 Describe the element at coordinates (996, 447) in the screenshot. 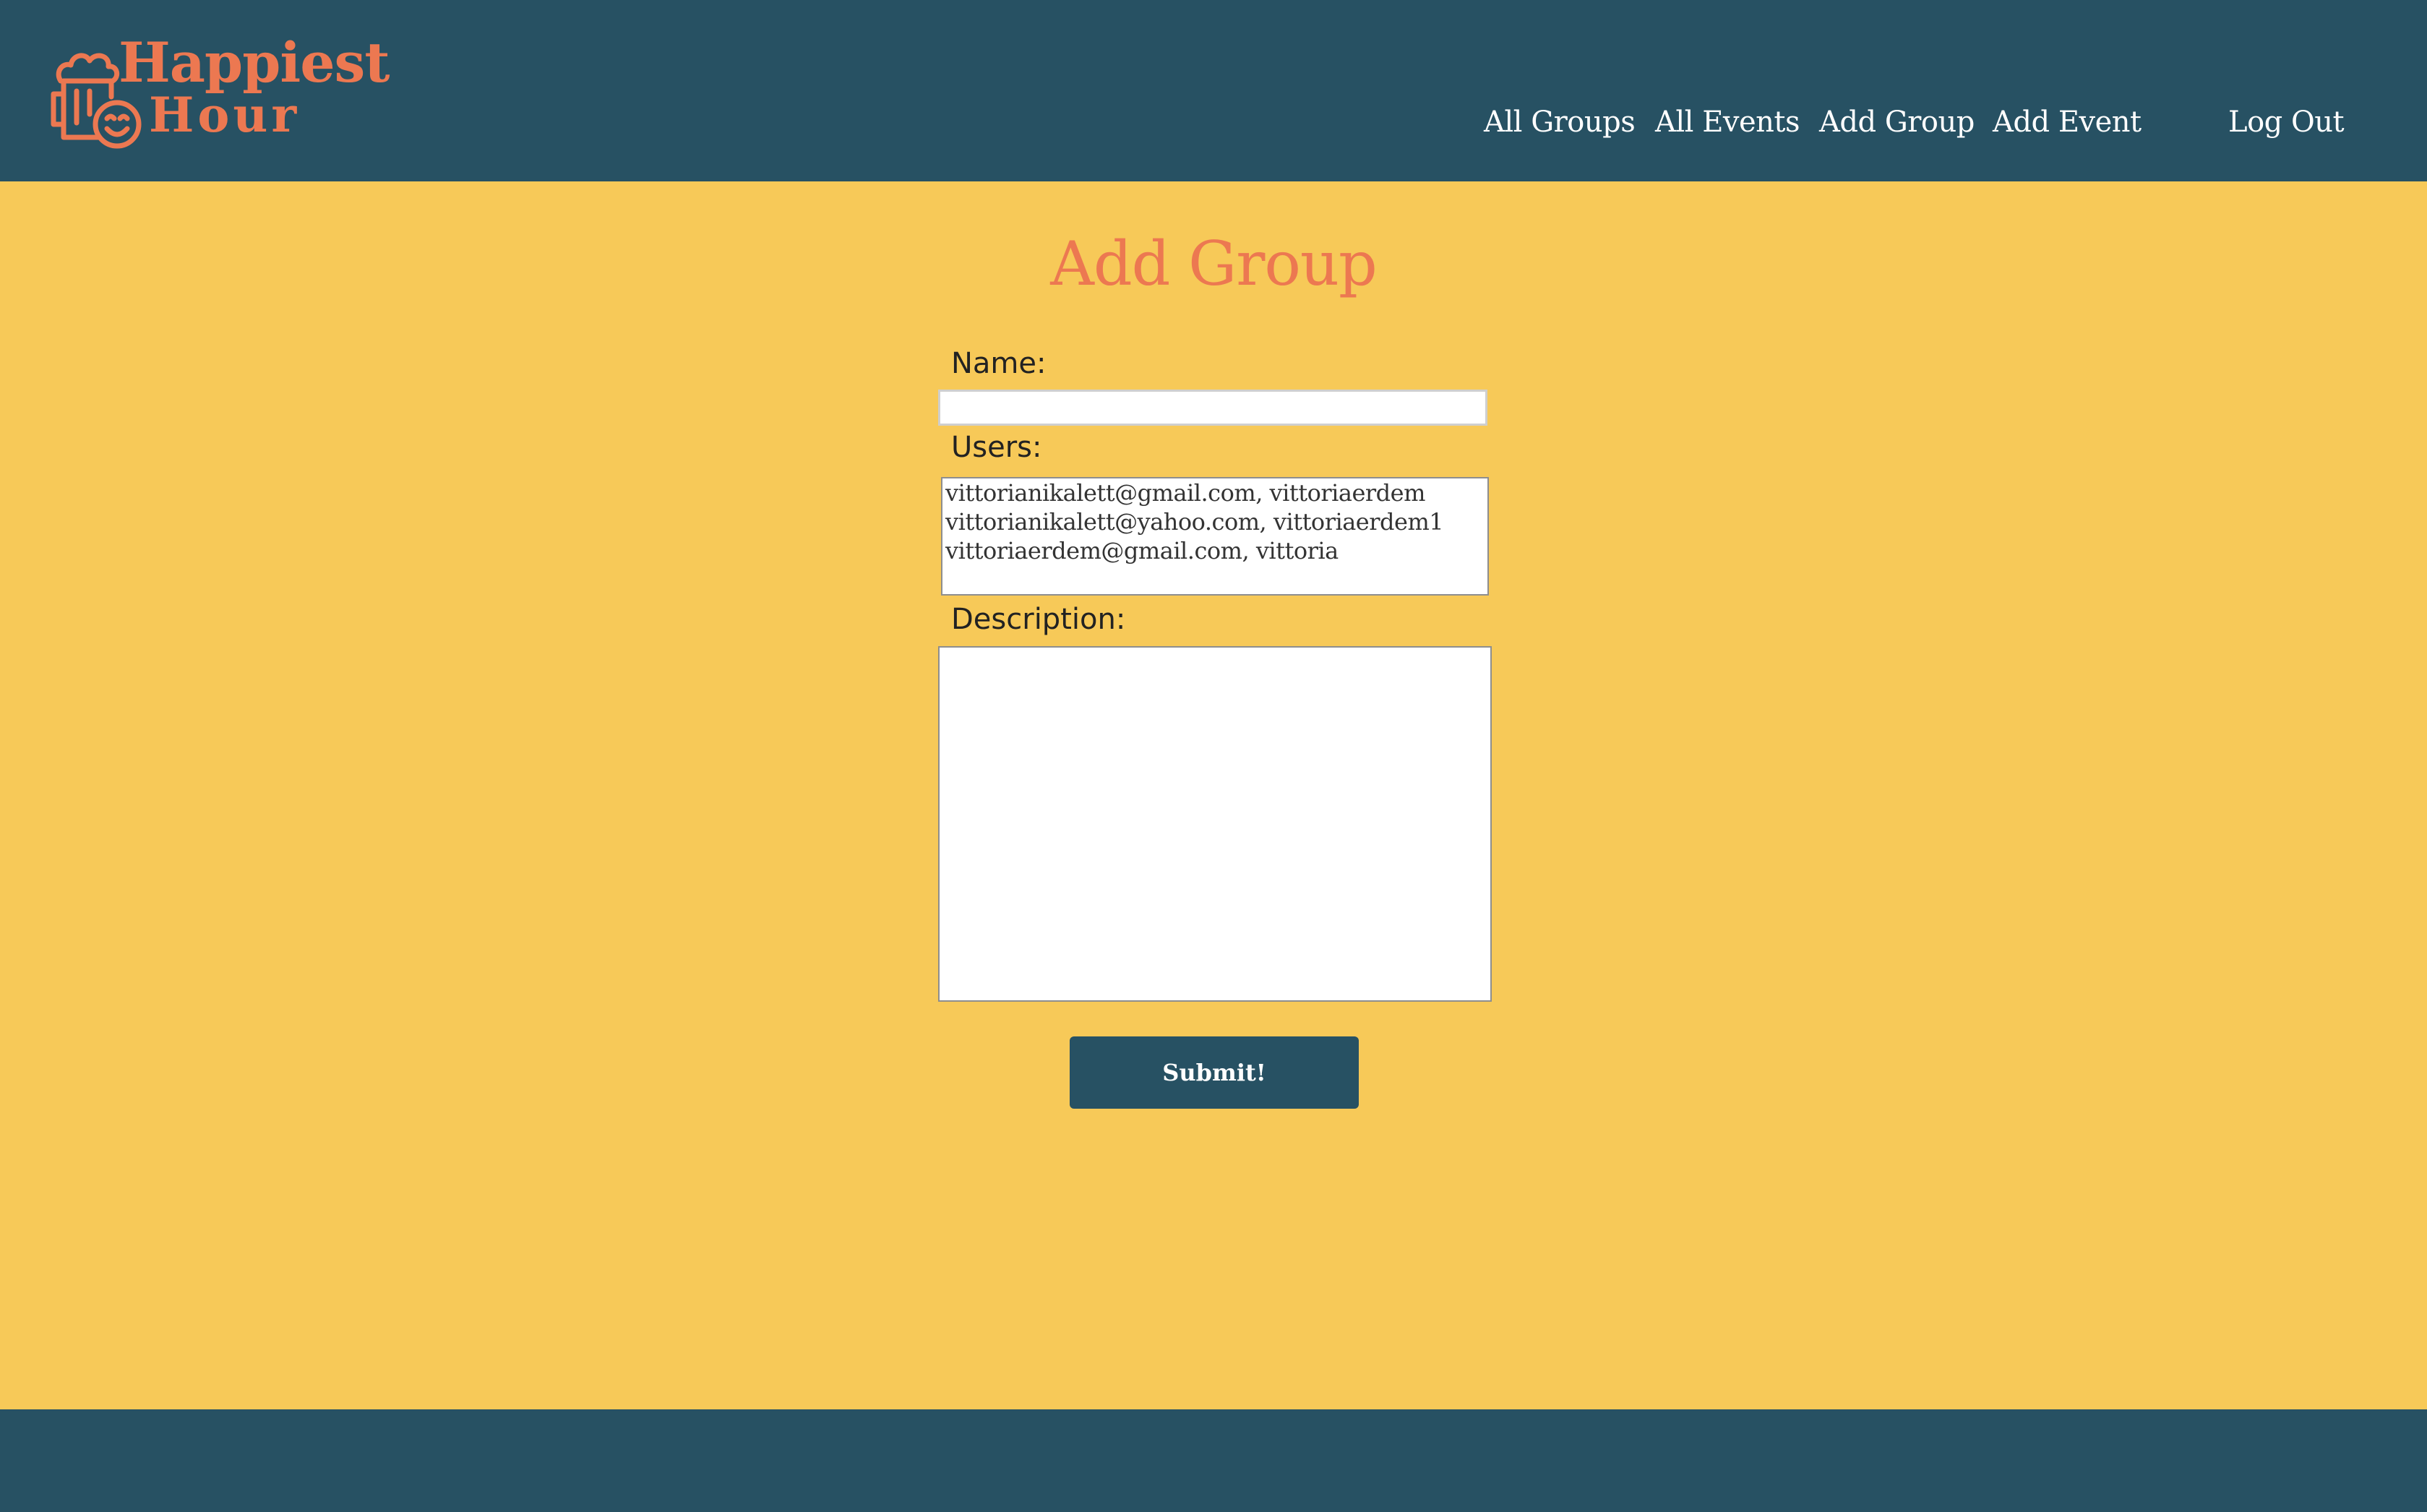

I see `users-label: Users:` at that location.